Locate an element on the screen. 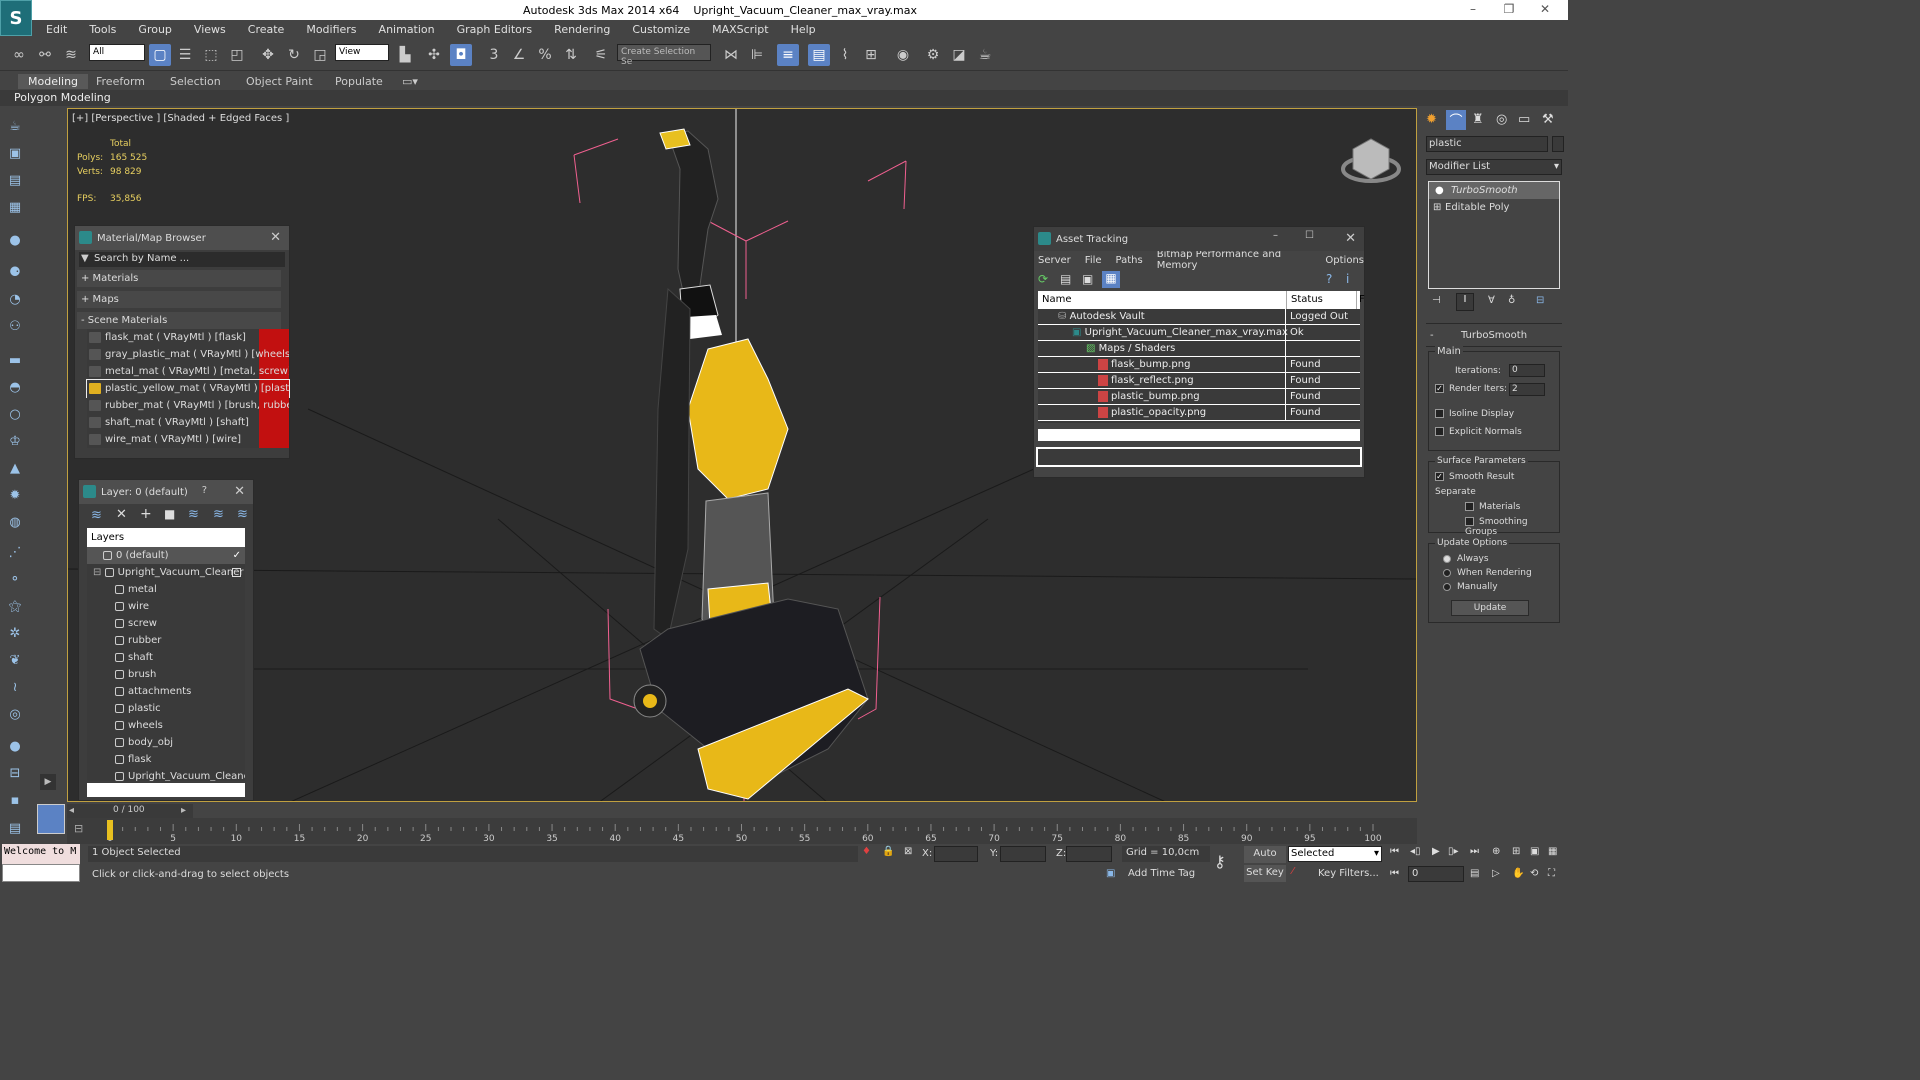 The image size is (1920, 1080). explicit-normals-checkbox: Explicit Normals is located at coordinates (1478, 432).